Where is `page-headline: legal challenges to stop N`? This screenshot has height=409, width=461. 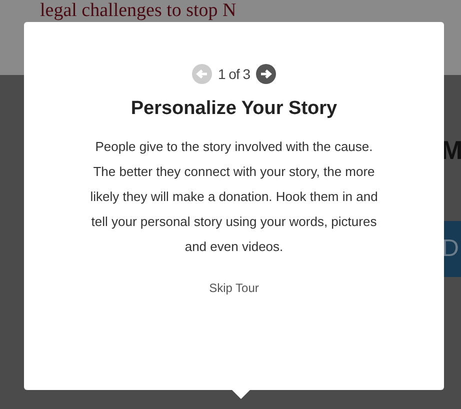 page-headline: legal challenges to stop N is located at coordinates (139, 10).